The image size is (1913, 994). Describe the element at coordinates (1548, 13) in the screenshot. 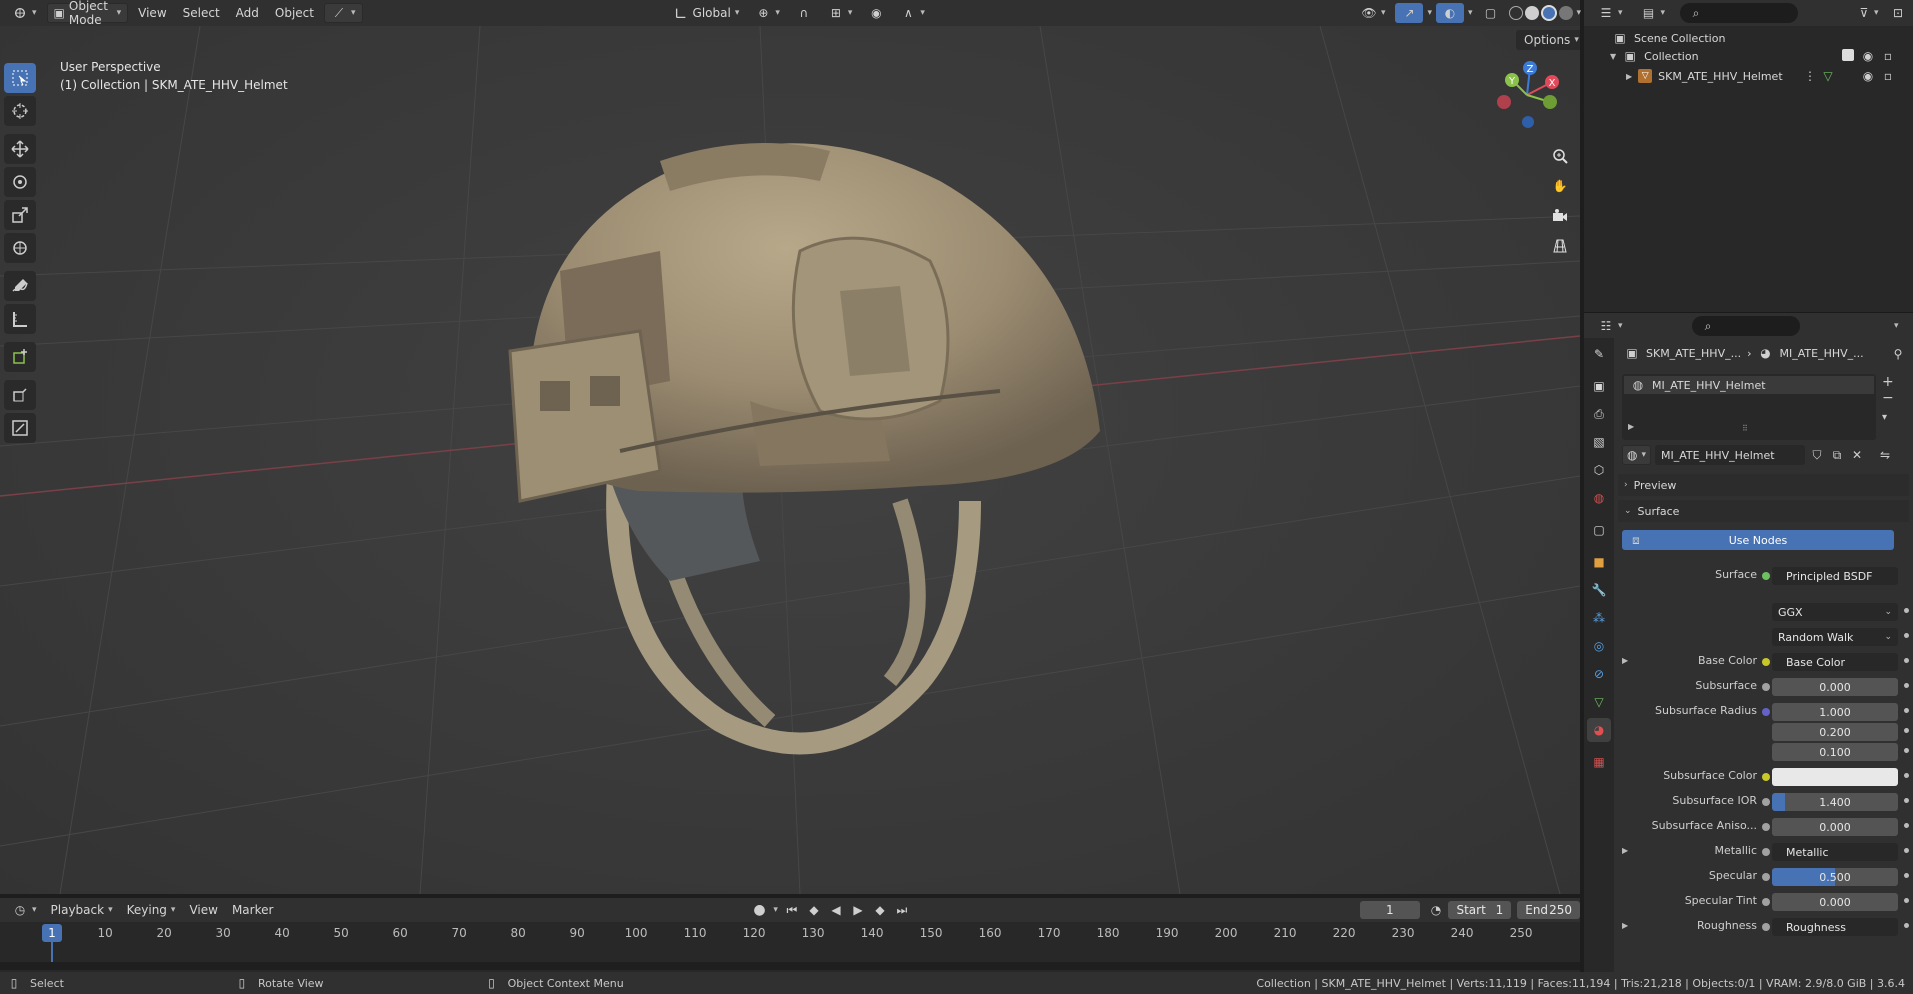

I see `material-shading-icon` at that location.